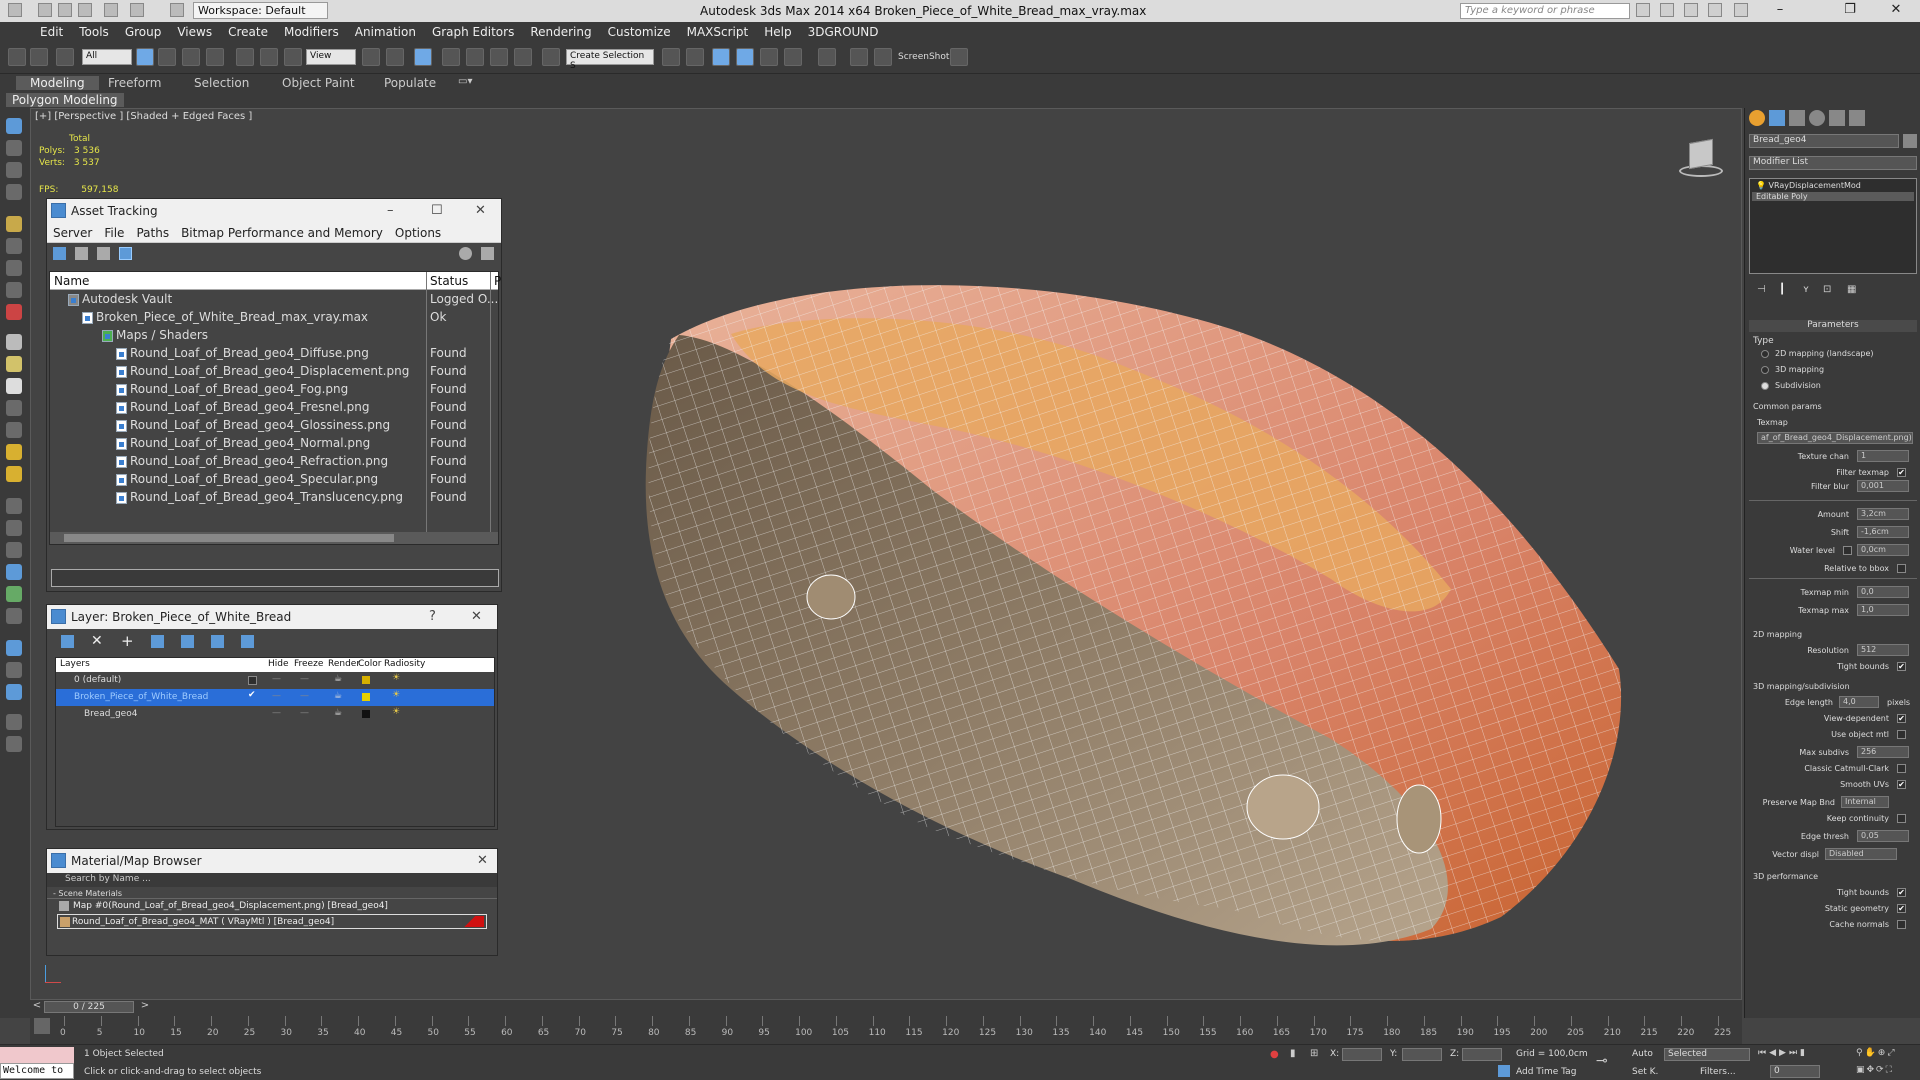 This screenshot has height=1080, width=1920. What do you see at coordinates (75, 664) in the screenshot?
I see `col-layers: Layers` at bounding box center [75, 664].